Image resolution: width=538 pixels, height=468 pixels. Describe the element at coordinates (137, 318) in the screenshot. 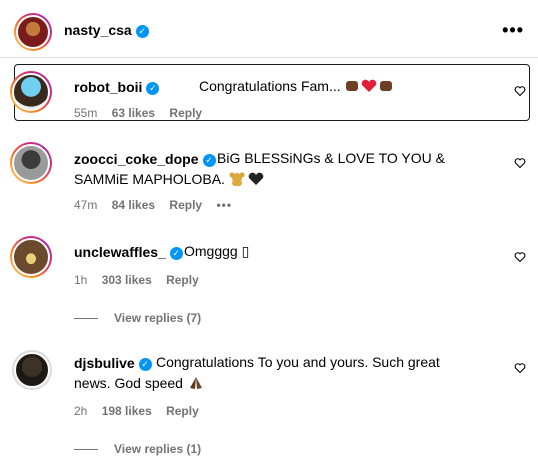

I see `view-replies-button: View replies (7)` at that location.